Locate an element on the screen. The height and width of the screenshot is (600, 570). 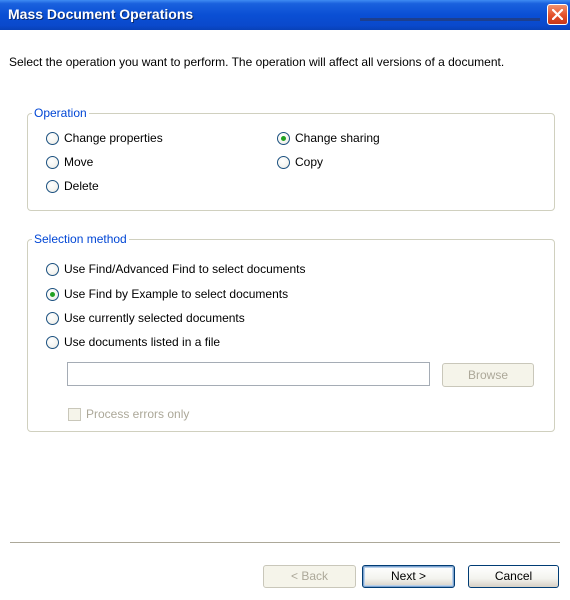
operation-legend: Operation is located at coordinates (60, 113).